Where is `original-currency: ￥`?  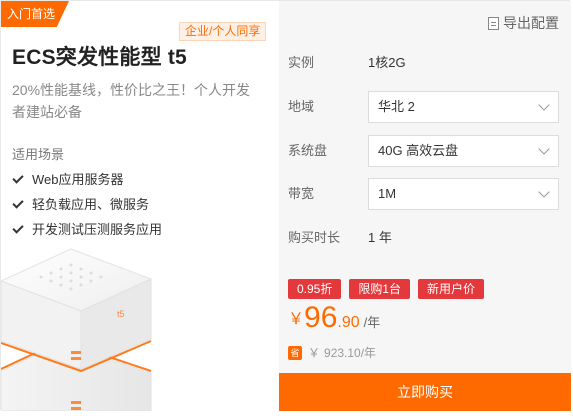 original-currency: ￥ is located at coordinates (314, 353).